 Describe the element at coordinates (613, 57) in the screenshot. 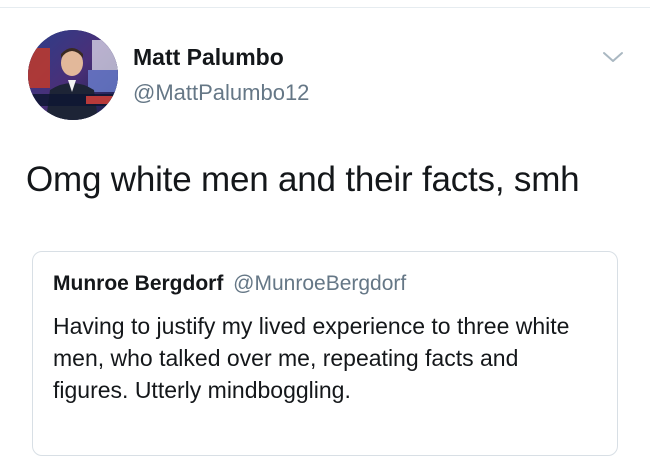

I see `chevron-down-icon` at that location.